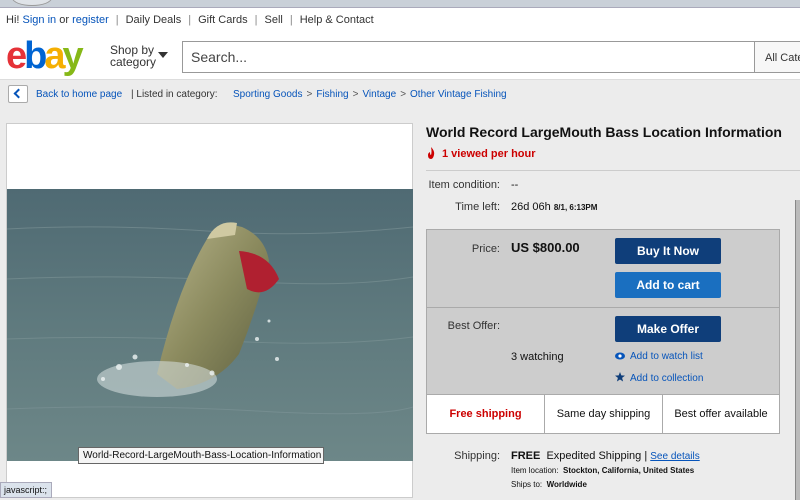 Image resolution: width=800 pixels, height=500 pixels. I want to click on time-left-date: 8/1, 6:13PM, so click(575, 207).